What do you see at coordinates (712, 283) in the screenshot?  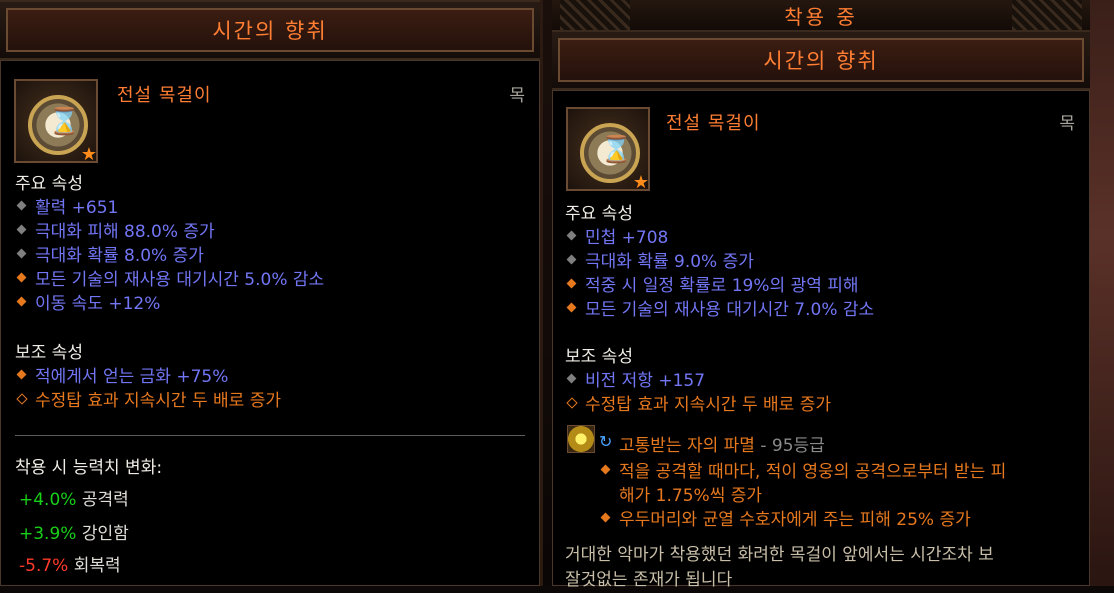 I see `affix-line: 적중 시 일정 확률로 19%의 광역 피해` at bounding box center [712, 283].